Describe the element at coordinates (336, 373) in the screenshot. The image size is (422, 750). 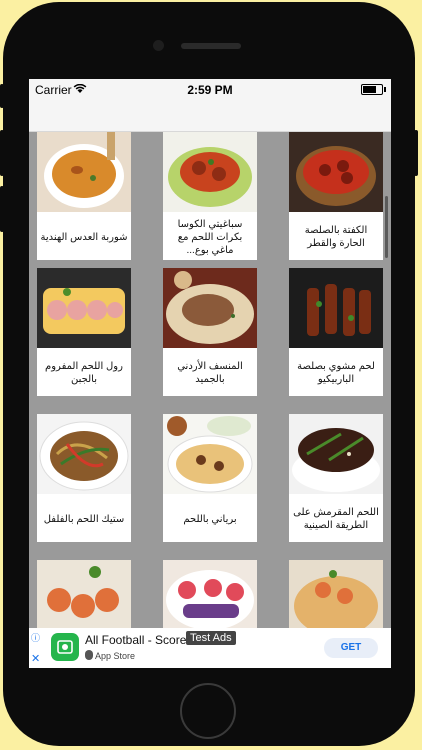
I see `recipe-title: لحم مشوي بصلصة الباربيكيو` at that location.